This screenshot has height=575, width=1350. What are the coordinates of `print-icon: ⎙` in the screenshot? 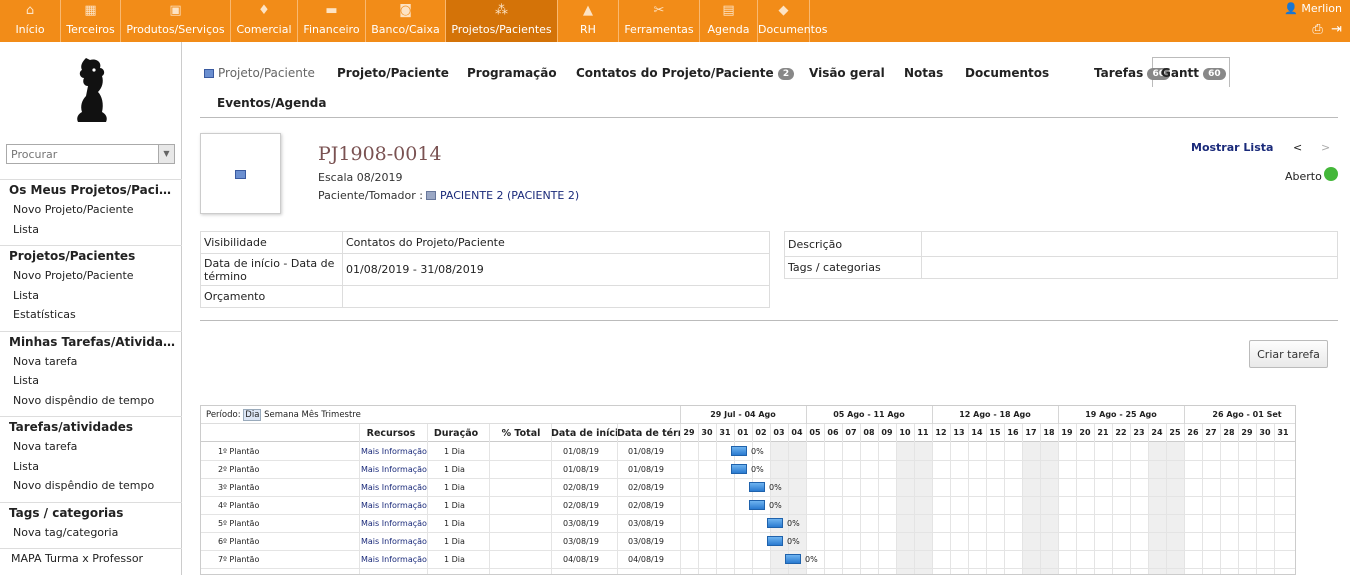 It's located at (1317, 29).